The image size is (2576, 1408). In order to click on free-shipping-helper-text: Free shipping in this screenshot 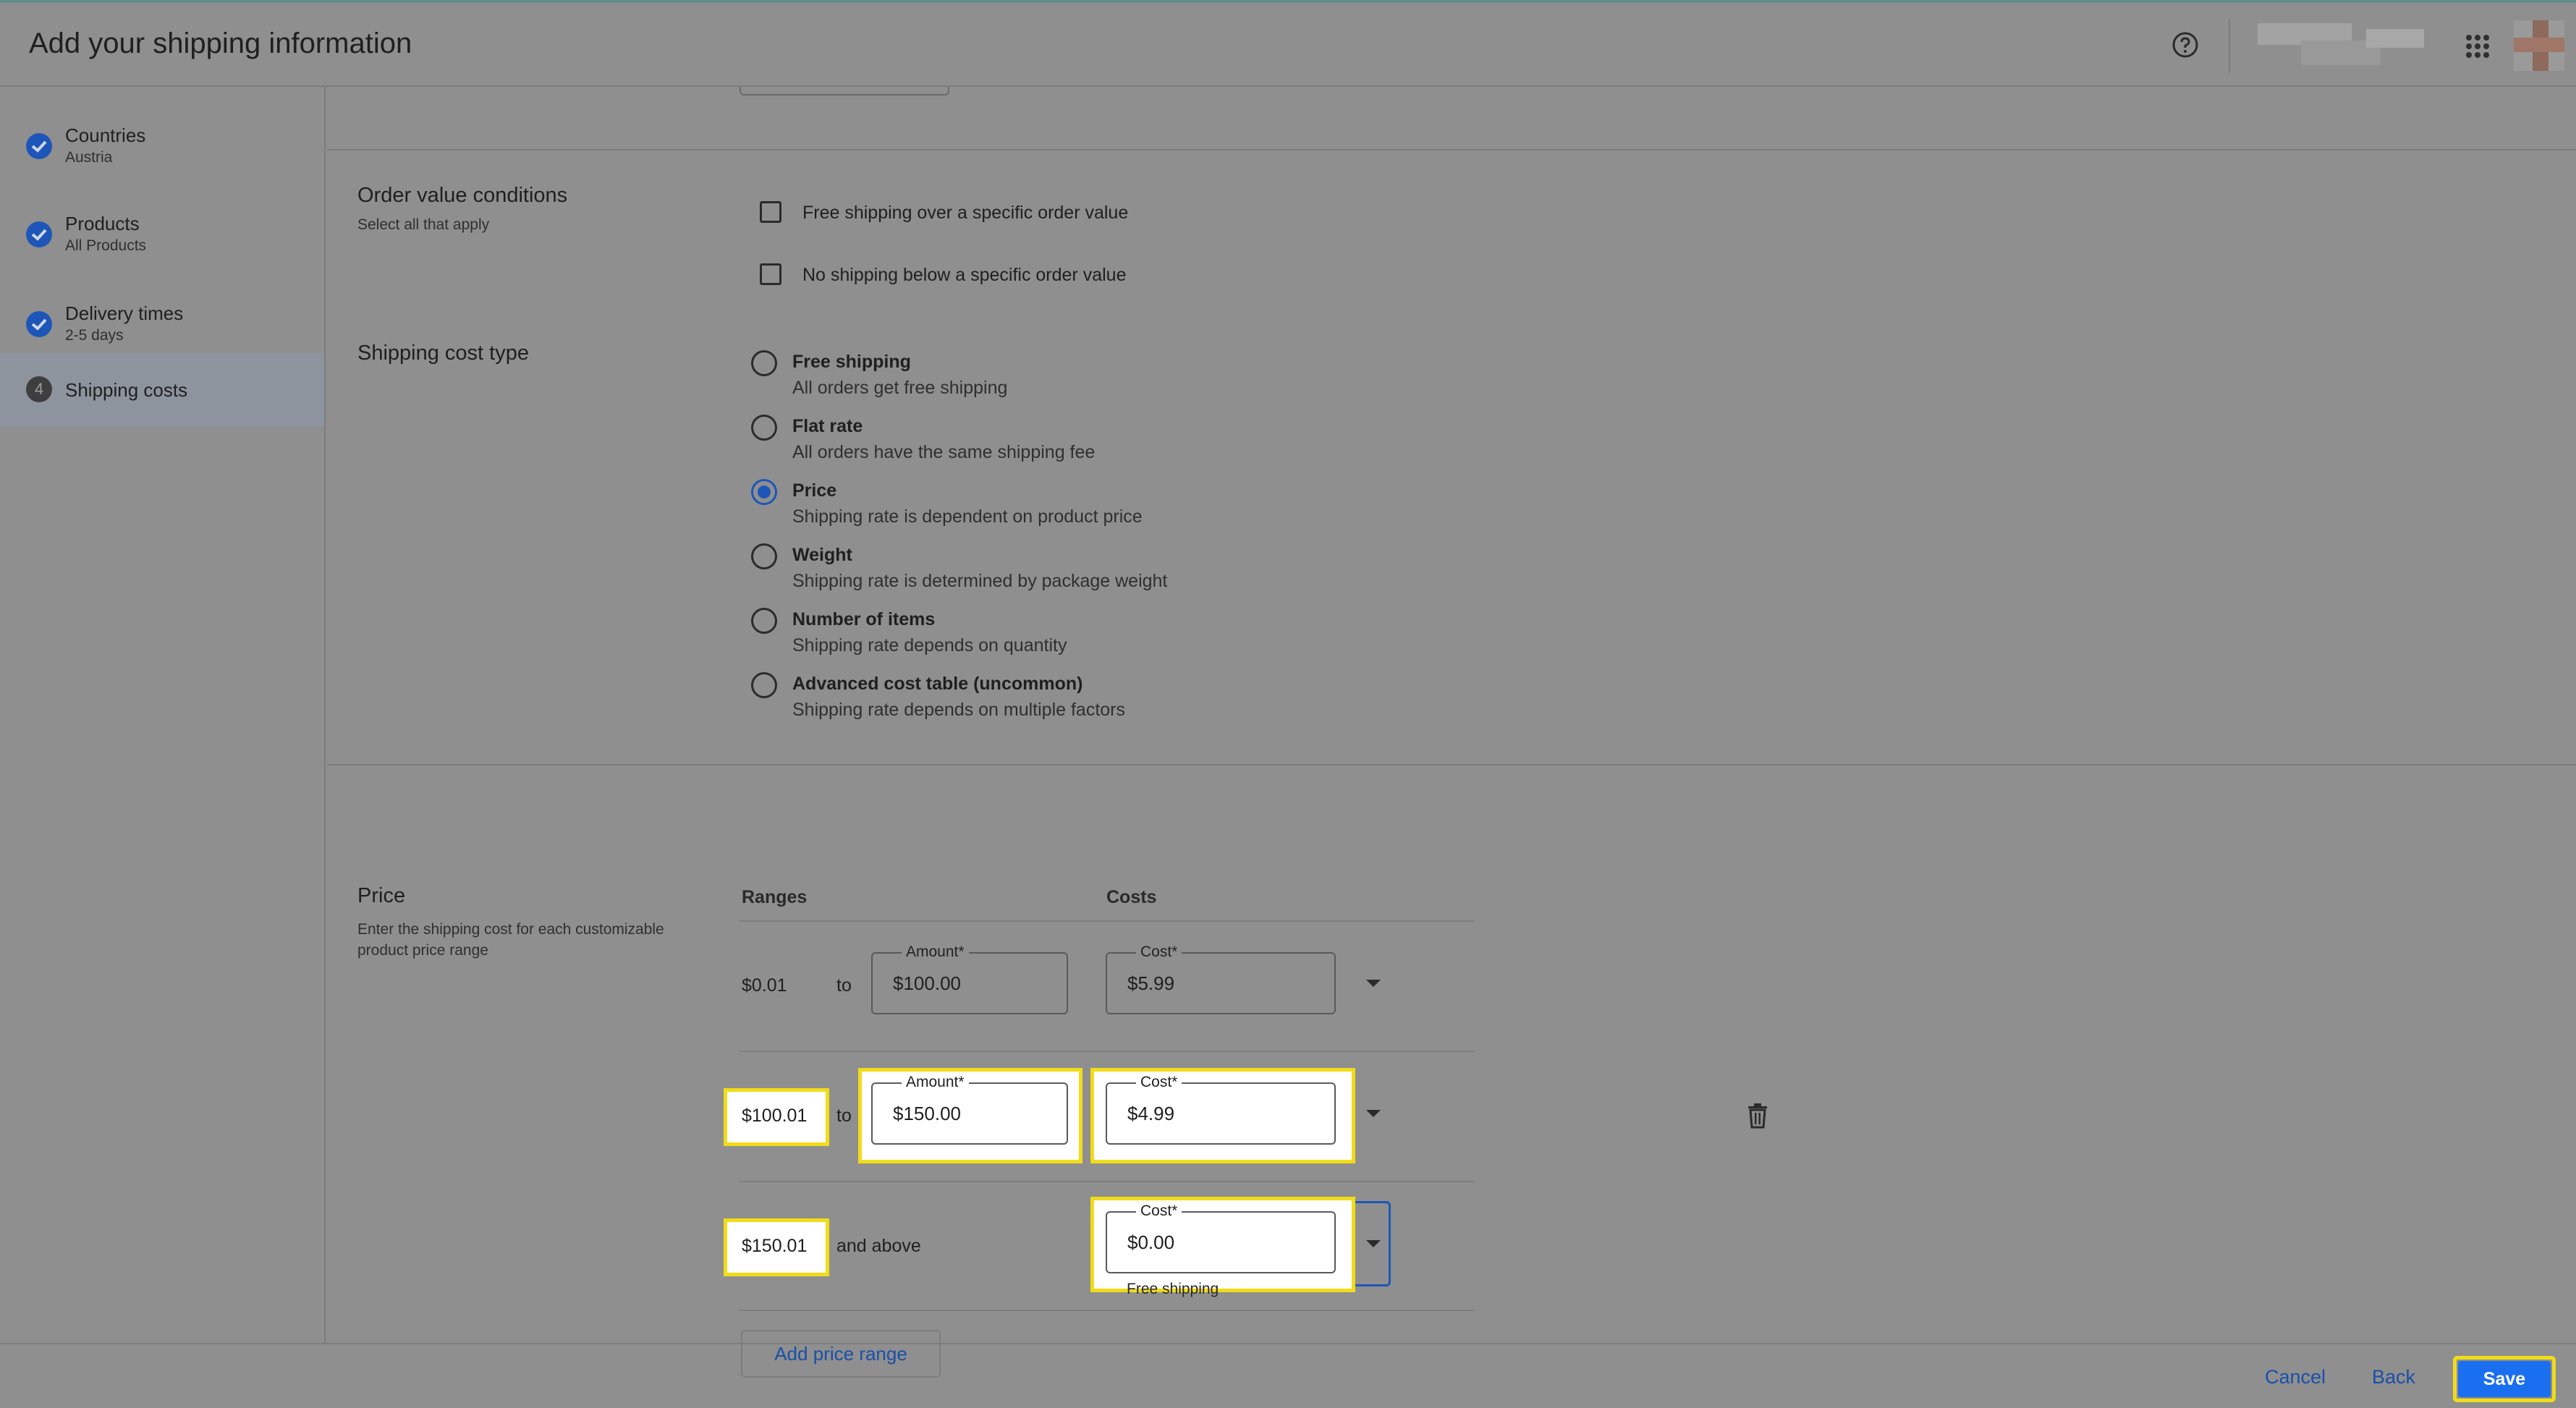, I will do `click(1173, 1289)`.